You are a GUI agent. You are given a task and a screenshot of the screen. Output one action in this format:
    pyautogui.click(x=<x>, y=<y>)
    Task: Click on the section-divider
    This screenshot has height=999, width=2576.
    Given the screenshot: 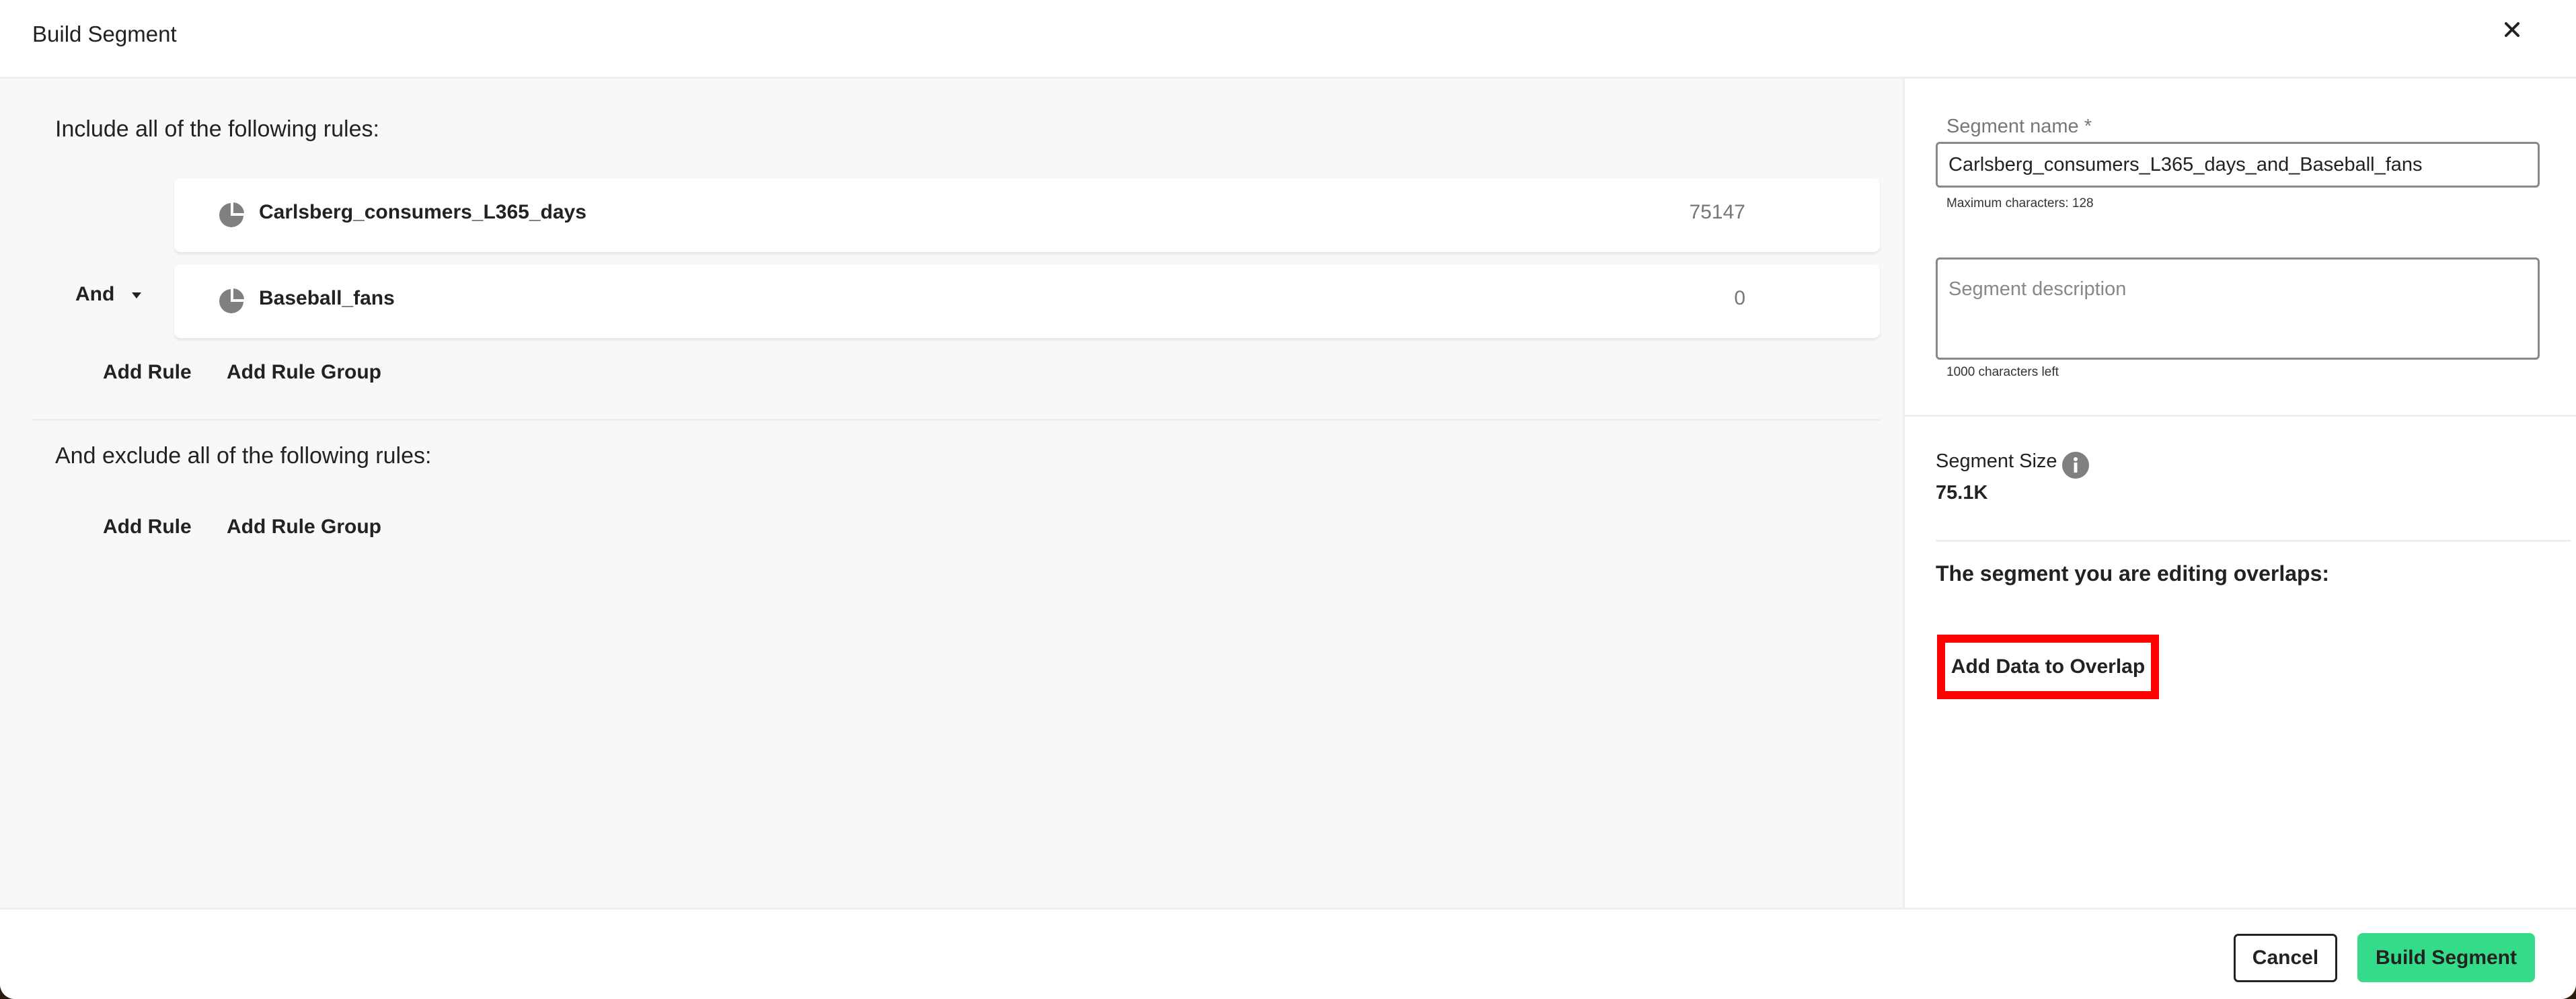 What is the action you would take?
    pyautogui.click(x=956, y=420)
    